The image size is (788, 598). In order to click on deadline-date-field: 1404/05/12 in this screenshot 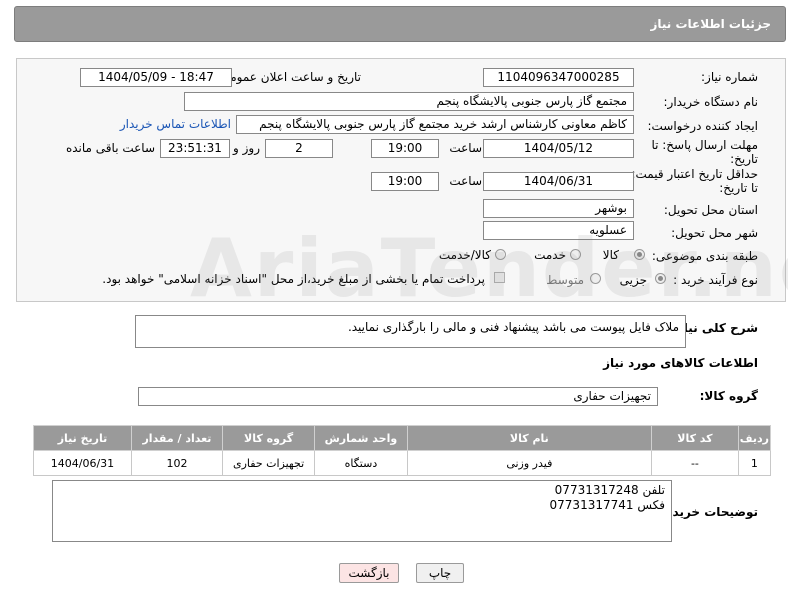, I will do `click(558, 148)`.